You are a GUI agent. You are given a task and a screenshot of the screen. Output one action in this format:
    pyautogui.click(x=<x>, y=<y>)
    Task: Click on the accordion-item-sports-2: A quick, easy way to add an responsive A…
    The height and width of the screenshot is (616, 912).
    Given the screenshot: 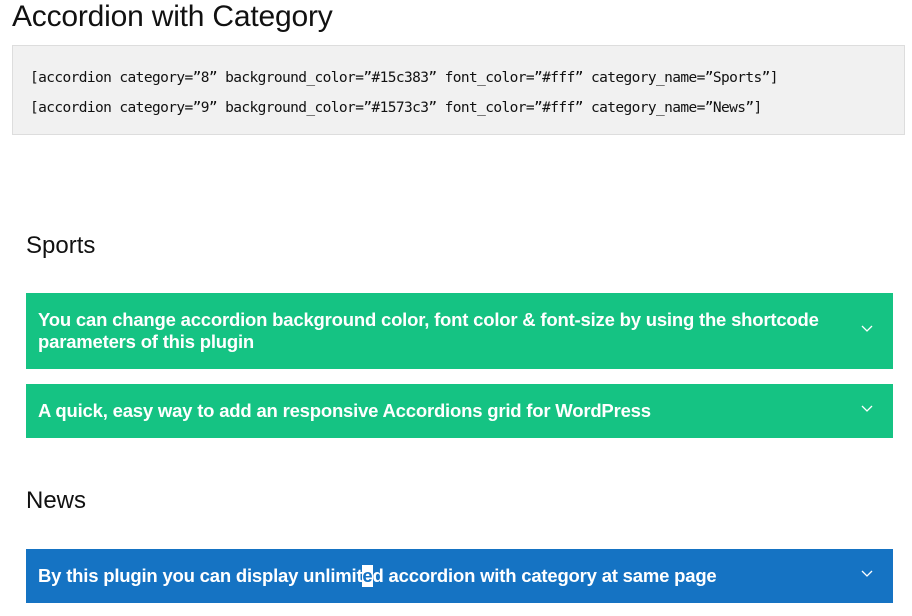 What is the action you would take?
    pyautogui.click(x=459, y=411)
    